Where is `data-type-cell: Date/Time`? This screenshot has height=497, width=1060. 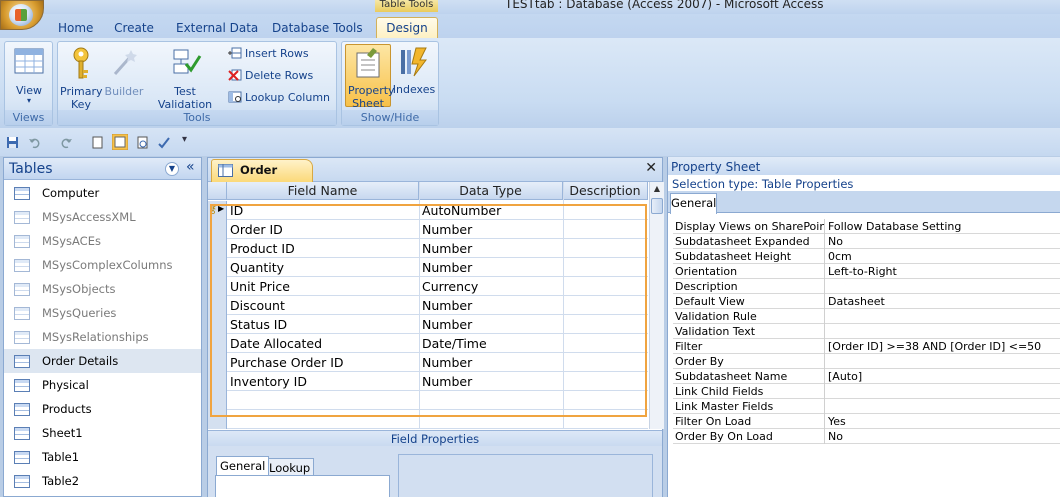
data-type-cell: Date/Time is located at coordinates (493, 343).